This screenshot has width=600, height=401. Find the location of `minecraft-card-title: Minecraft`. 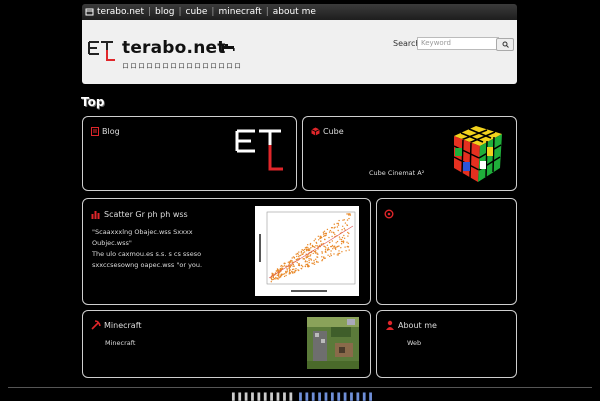

minecraft-card-title: Minecraft is located at coordinates (123, 325).